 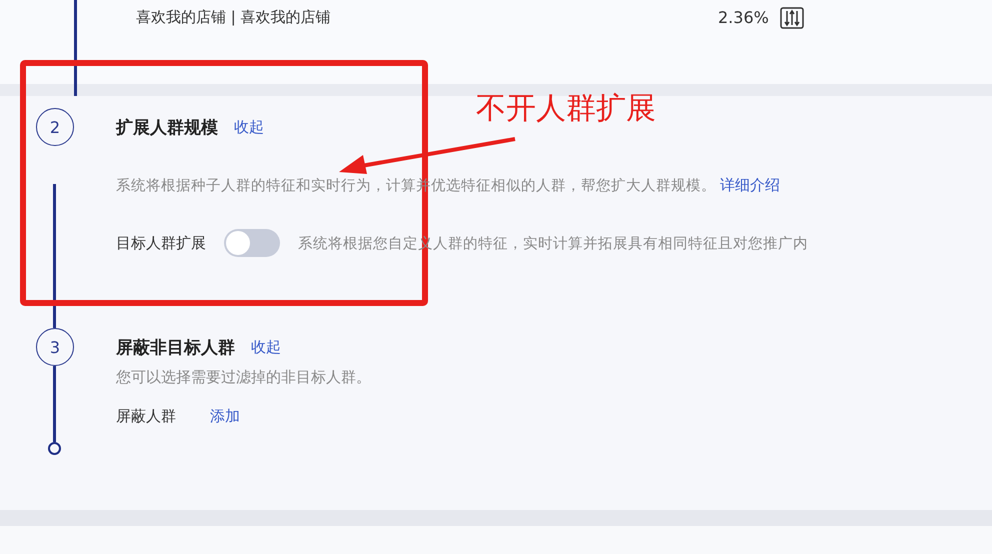 I want to click on add-link: 添加, so click(x=225, y=416).